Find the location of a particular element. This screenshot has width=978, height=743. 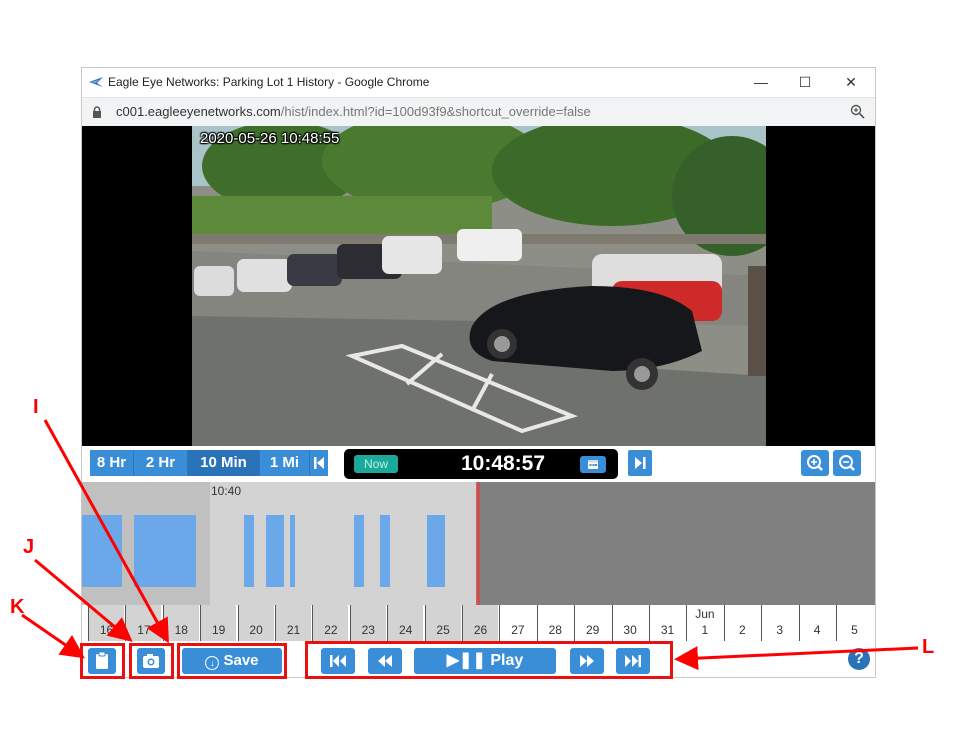

annotation-label-j: J is located at coordinates (29, 547).